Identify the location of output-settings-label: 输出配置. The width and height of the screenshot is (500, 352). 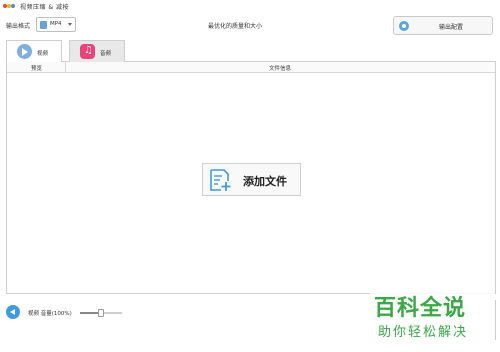
(451, 27).